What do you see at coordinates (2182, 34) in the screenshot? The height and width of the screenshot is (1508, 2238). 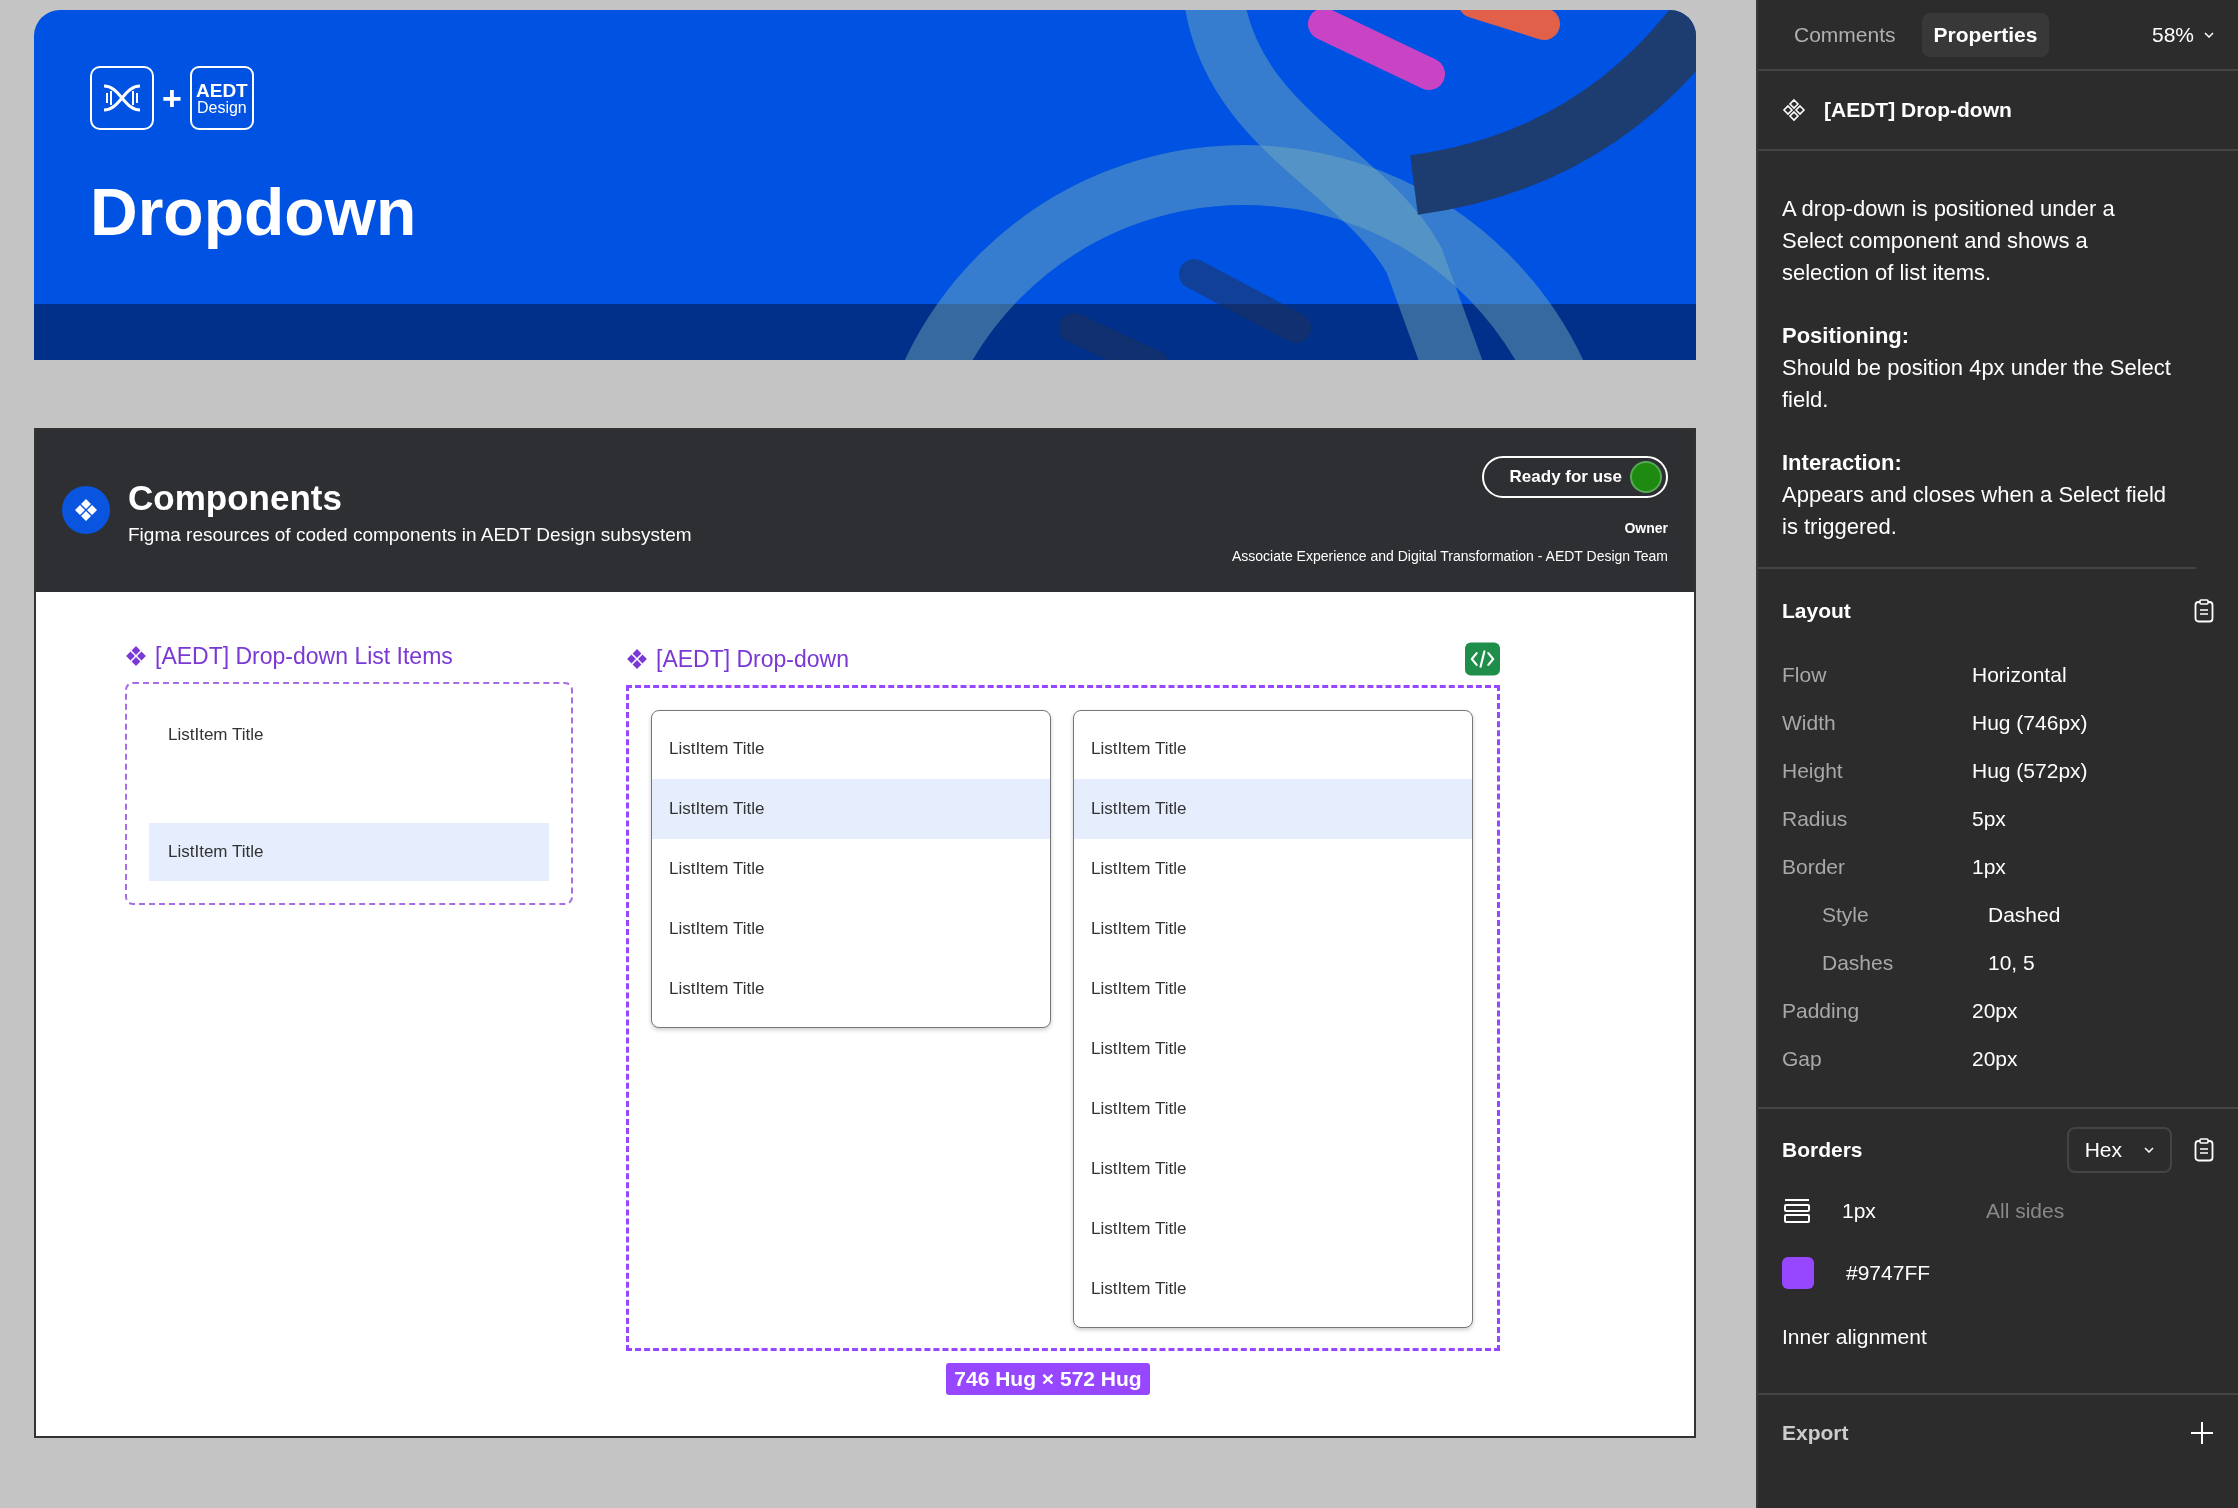 I see `zoom-dropdown: 58%` at bounding box center [2182, 34].